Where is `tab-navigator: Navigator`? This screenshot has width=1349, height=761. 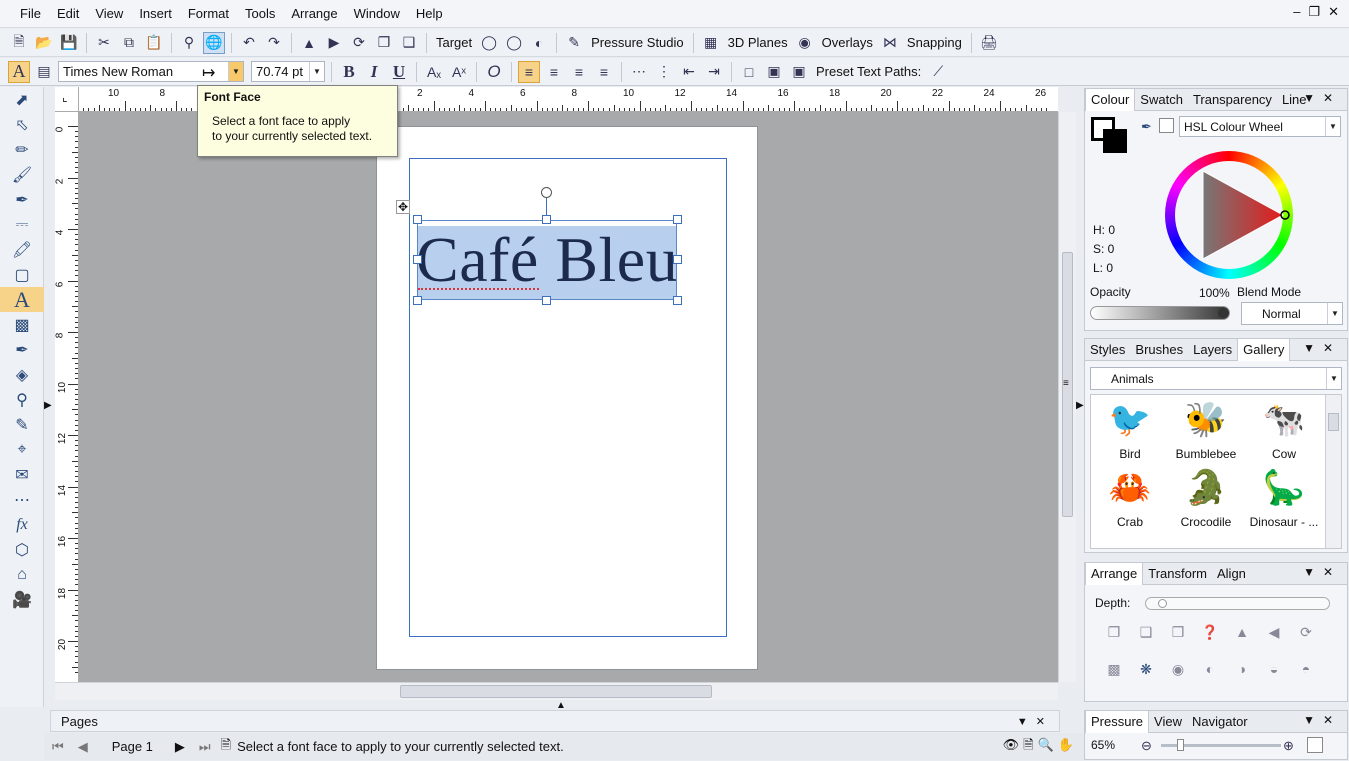
tab-navigator: Navigator is located at coordinates (1220, 722).